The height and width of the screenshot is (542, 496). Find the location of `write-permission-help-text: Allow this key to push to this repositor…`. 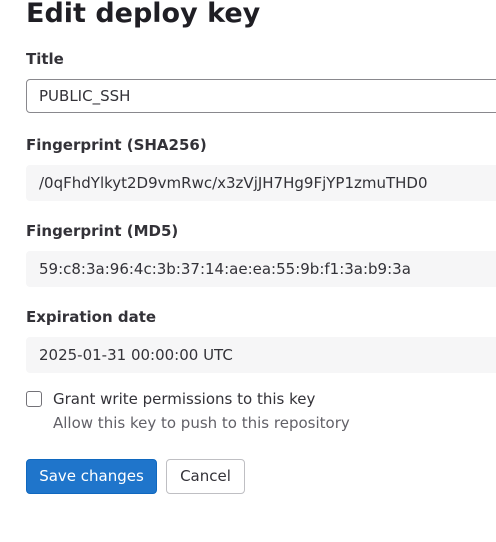

write-permission-help-text: Allow this key to push to this repositor… is located at coordinates (201, 423).